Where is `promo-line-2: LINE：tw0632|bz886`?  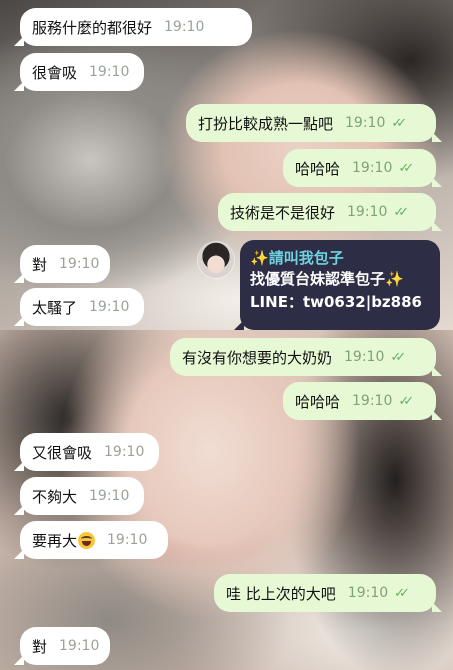 promo-line-2: LINE：tw0632|bz886 is located at coordinates (336, 302).